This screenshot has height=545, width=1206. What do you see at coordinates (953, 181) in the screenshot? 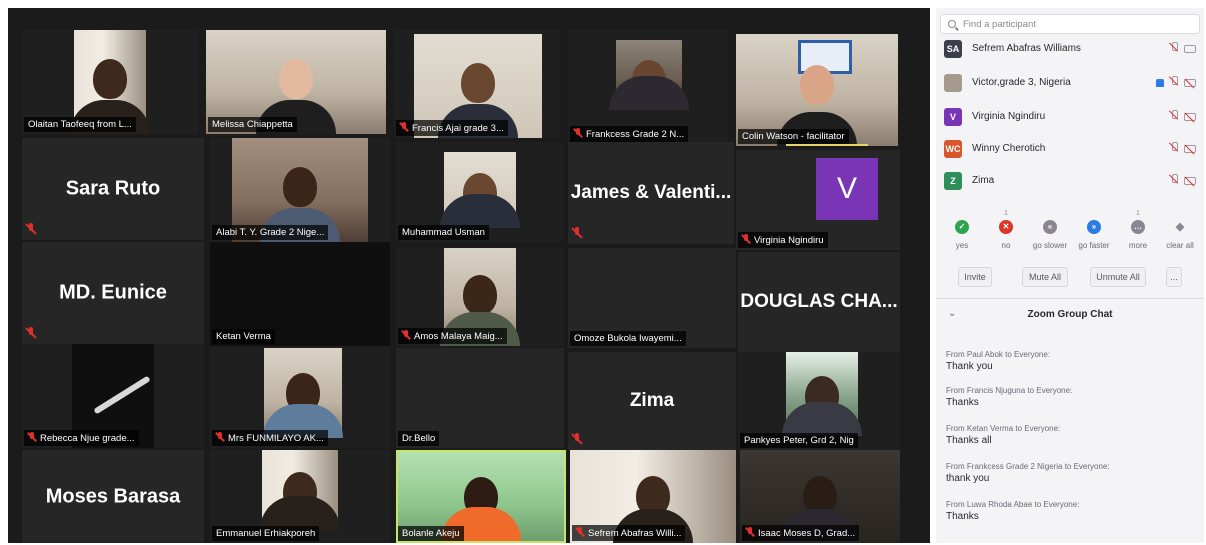
I see `avatar: Z` at bounding box center [953, 181].